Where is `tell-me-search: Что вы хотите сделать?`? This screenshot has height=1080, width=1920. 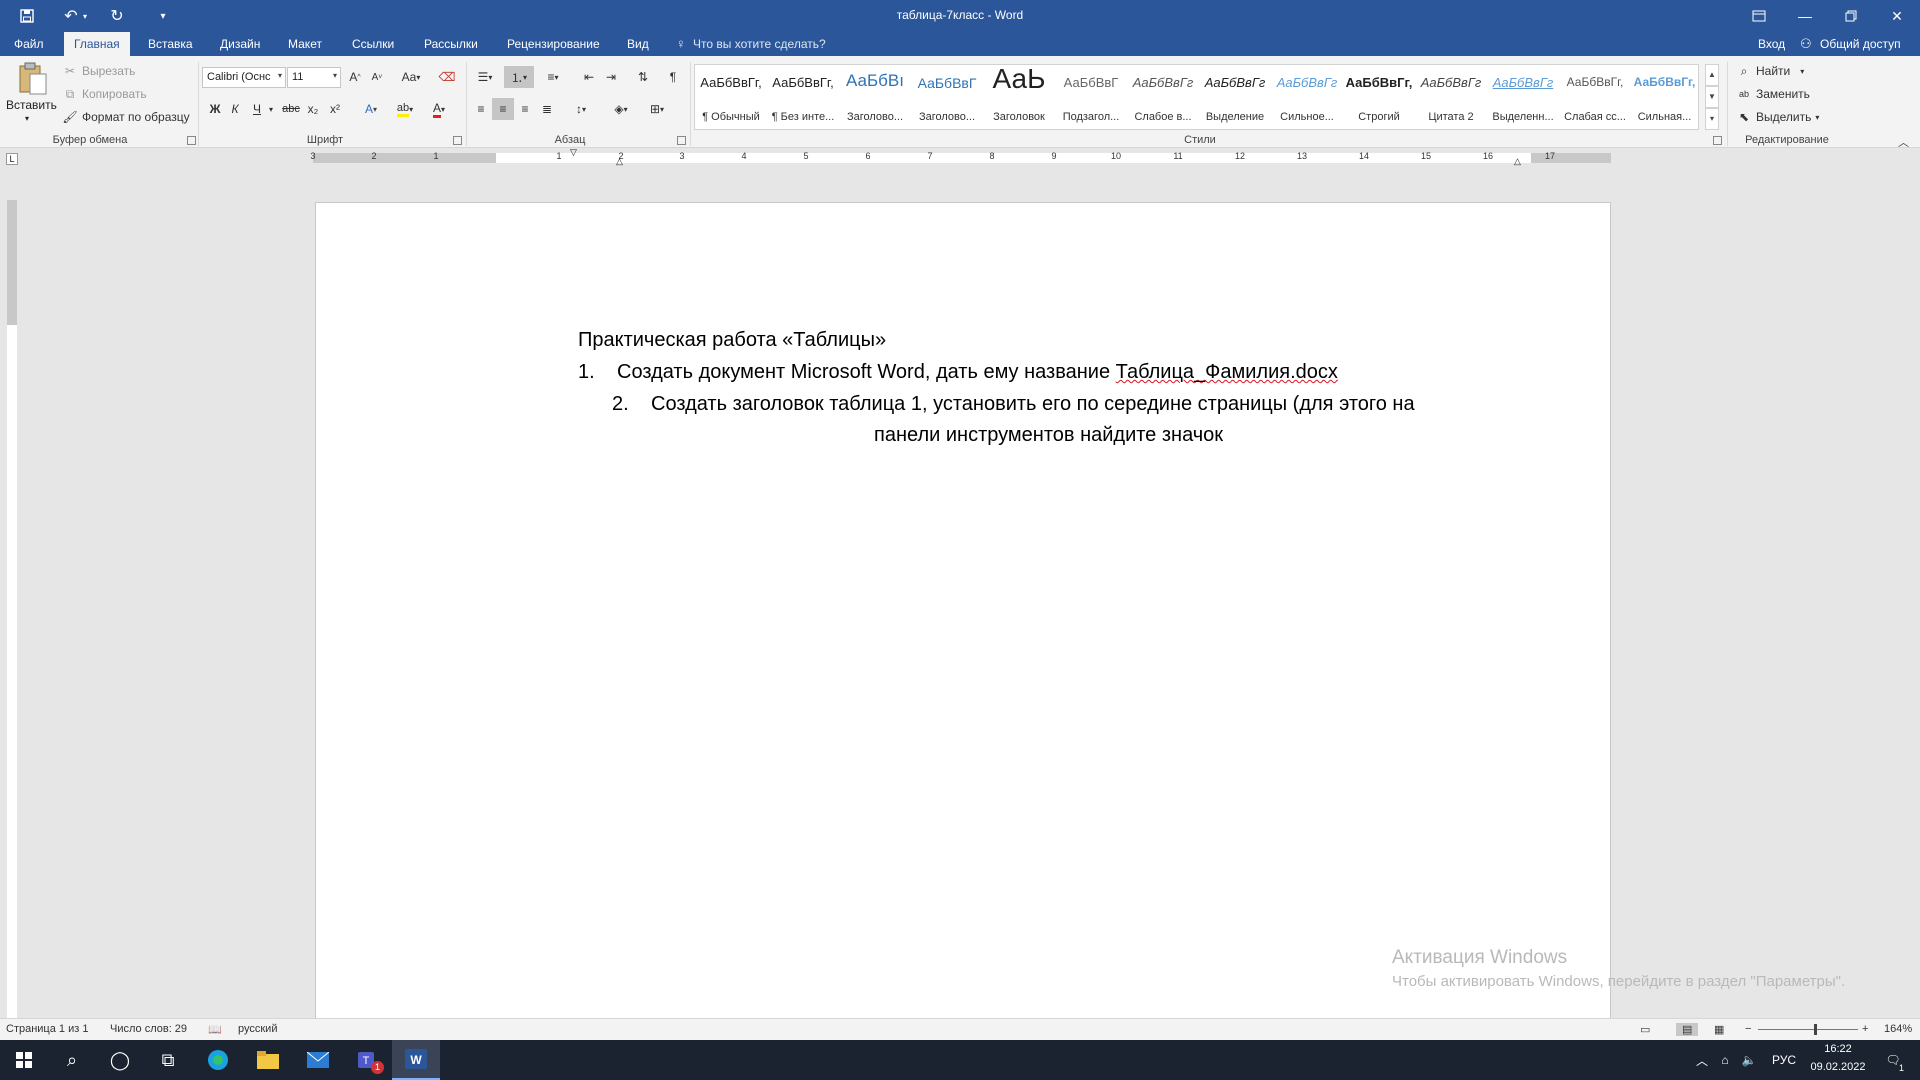
tell-me-search: Что вы хотите сделать? is located at coordinates (759, 44).